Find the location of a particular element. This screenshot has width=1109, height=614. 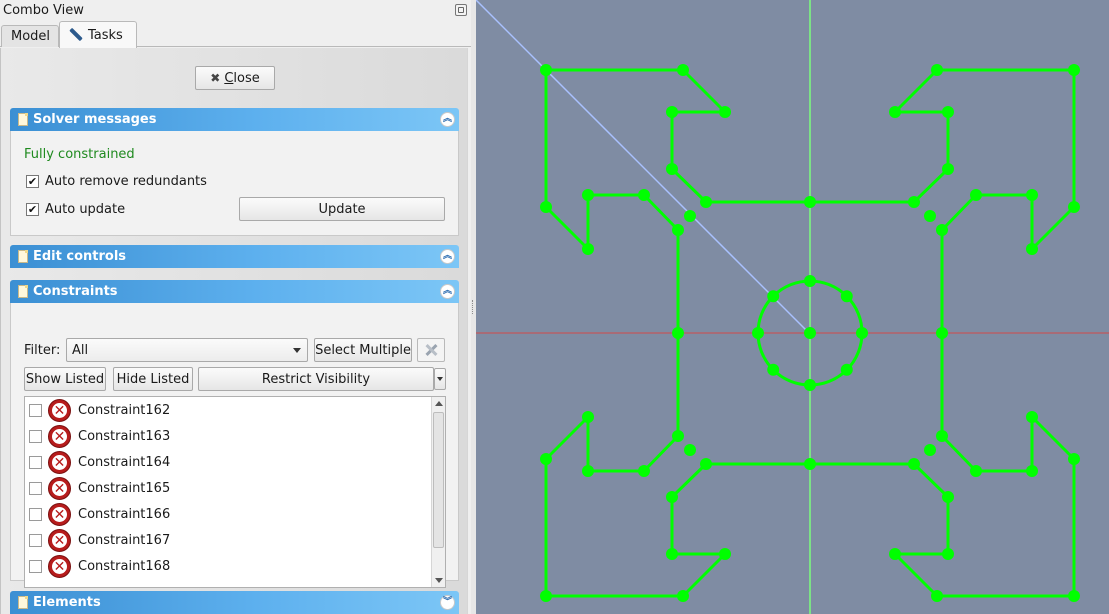

list-item: ✕ Constraint162 is located at coordinates (227, 411).